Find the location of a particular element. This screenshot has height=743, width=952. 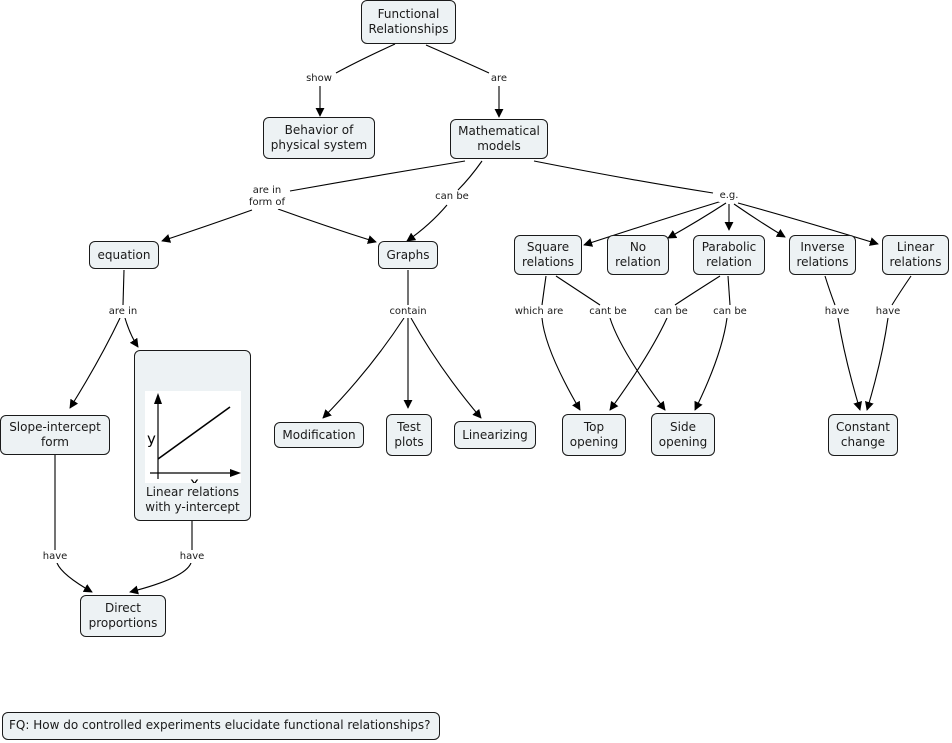

arrow-whichare-top is located at coordinates (561, 364).